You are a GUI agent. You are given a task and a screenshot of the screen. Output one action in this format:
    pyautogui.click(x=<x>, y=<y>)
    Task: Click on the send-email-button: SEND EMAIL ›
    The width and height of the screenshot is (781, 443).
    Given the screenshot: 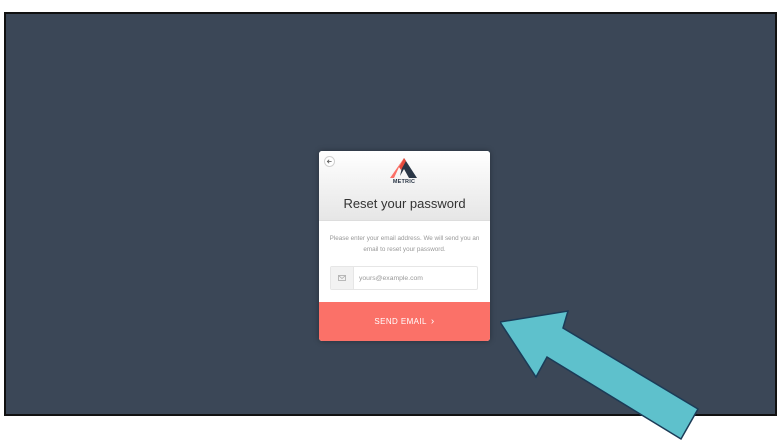 What is the action you would take?
    pyautogui.click(x=404, y=321)
    